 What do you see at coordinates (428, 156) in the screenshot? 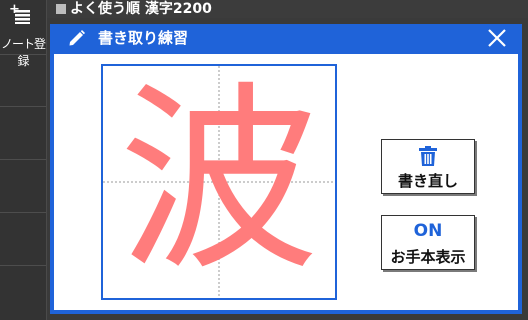
I see `trash-icon` at bounding box center [428, 156].